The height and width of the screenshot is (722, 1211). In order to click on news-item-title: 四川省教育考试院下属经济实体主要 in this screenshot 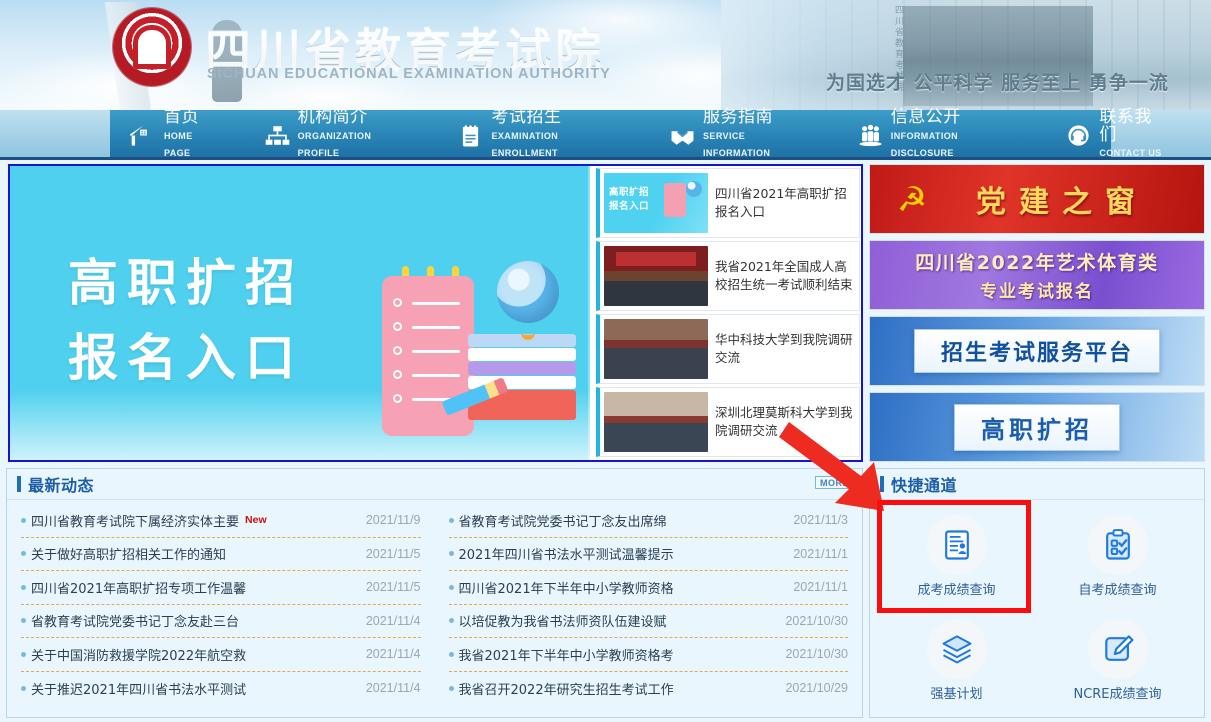, I will do `click(135, 522)`.